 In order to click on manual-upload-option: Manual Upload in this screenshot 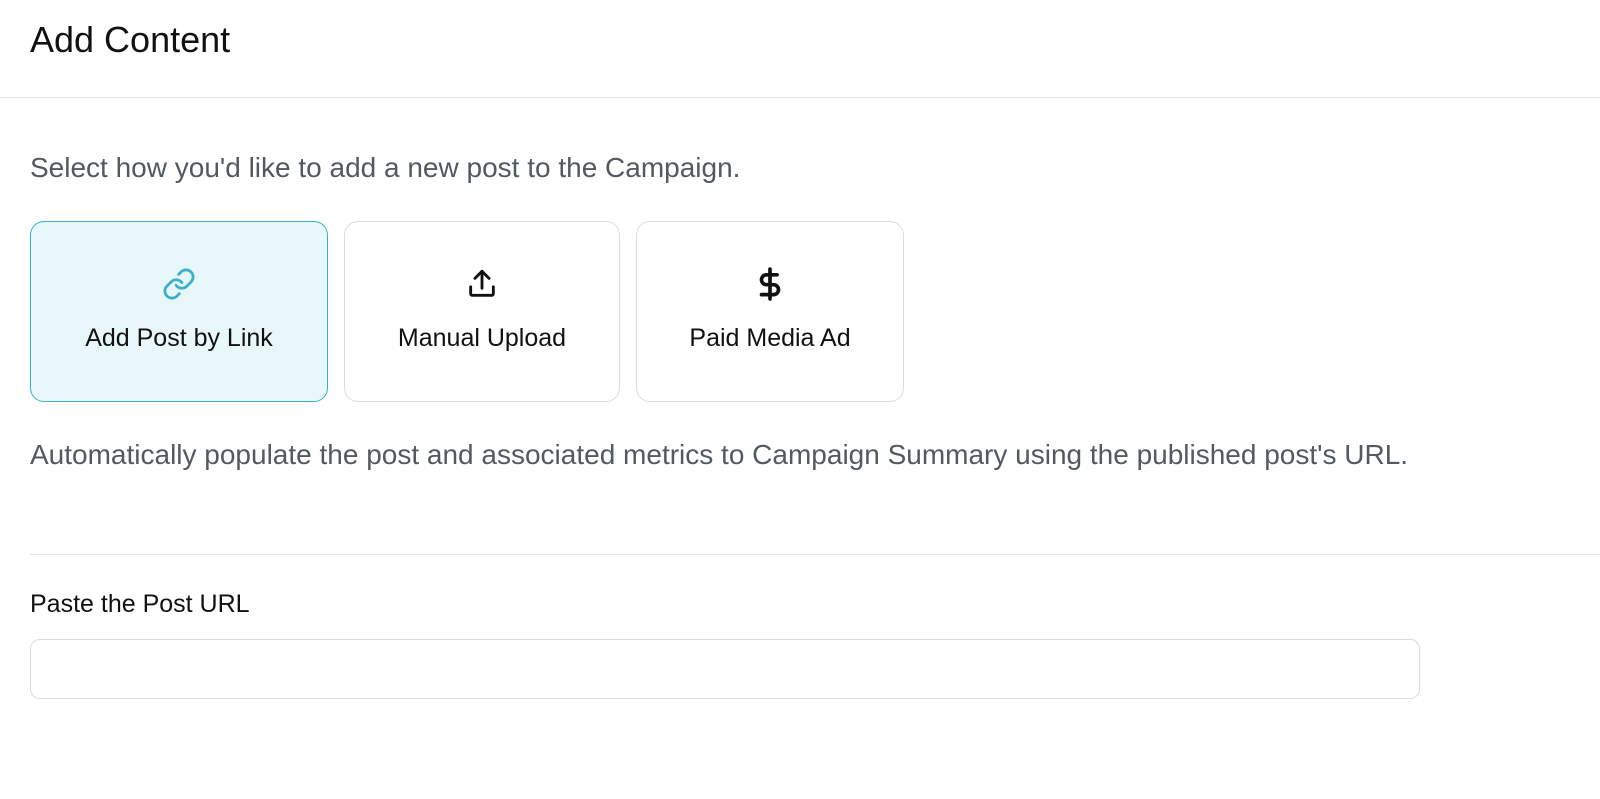, I will do `click(482, 311)`.